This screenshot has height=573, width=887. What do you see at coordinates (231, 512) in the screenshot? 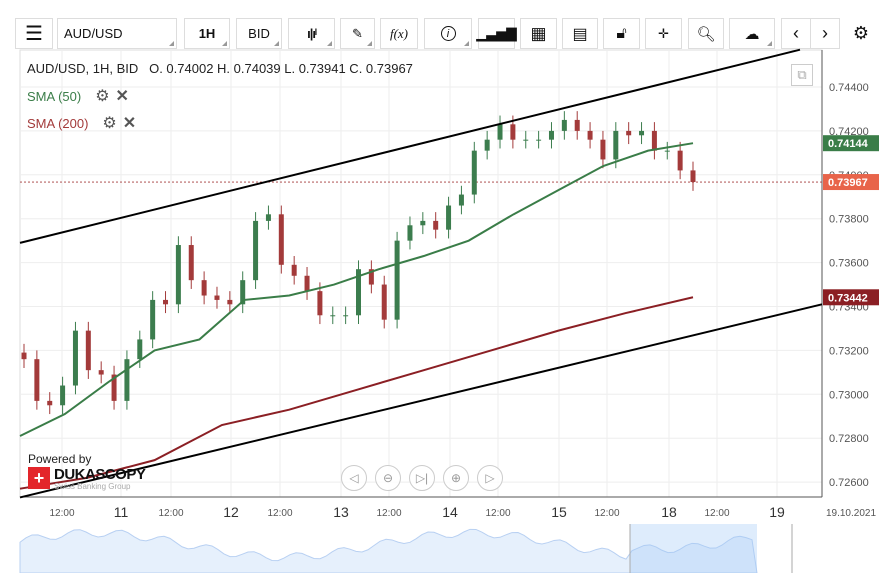
I see `x-tick-label: 12` at bounding box center [231, 512].